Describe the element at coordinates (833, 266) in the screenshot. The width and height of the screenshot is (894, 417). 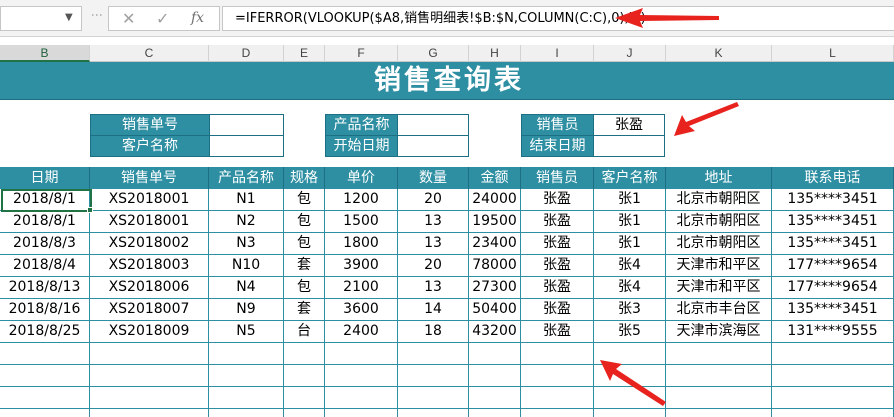
I see `table-cell: 177****9654` at that location.